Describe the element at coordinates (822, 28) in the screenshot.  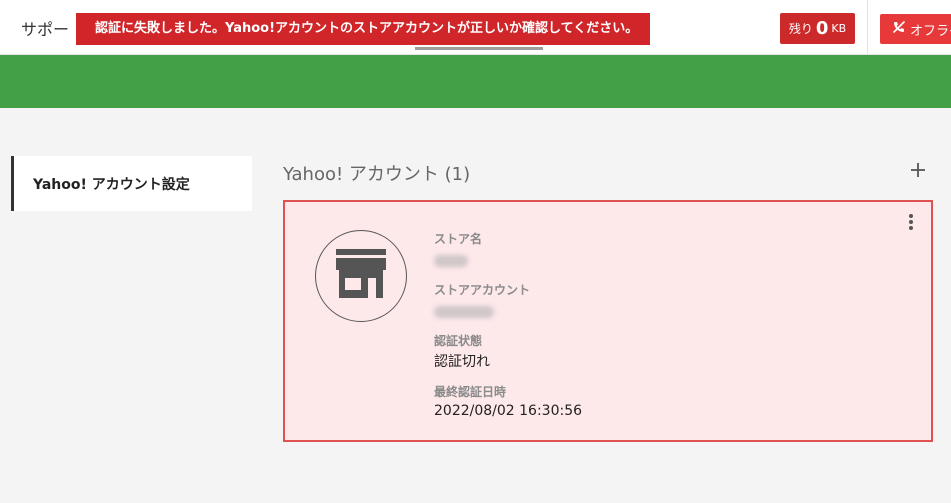
I see `remaining-value: 0` at that location.